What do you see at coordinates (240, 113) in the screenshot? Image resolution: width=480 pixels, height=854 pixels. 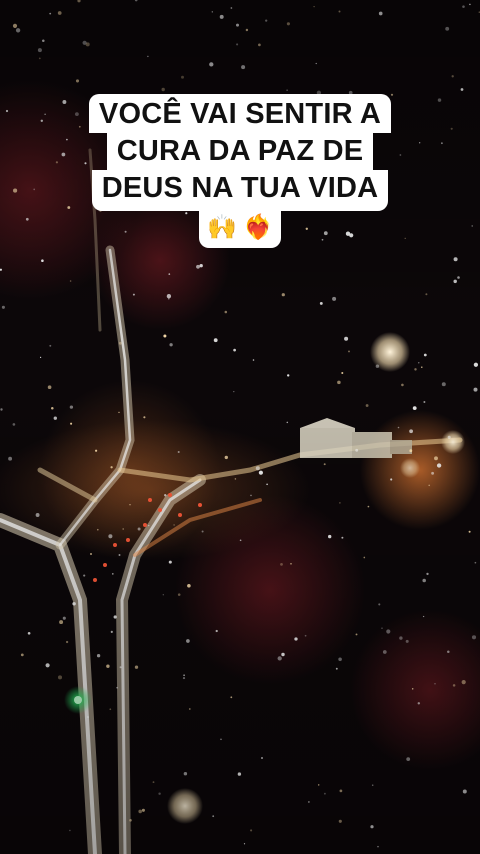 I see `caption-line-1: VOCÊ VAI SENTIR A` at bounding box center [240, 113].